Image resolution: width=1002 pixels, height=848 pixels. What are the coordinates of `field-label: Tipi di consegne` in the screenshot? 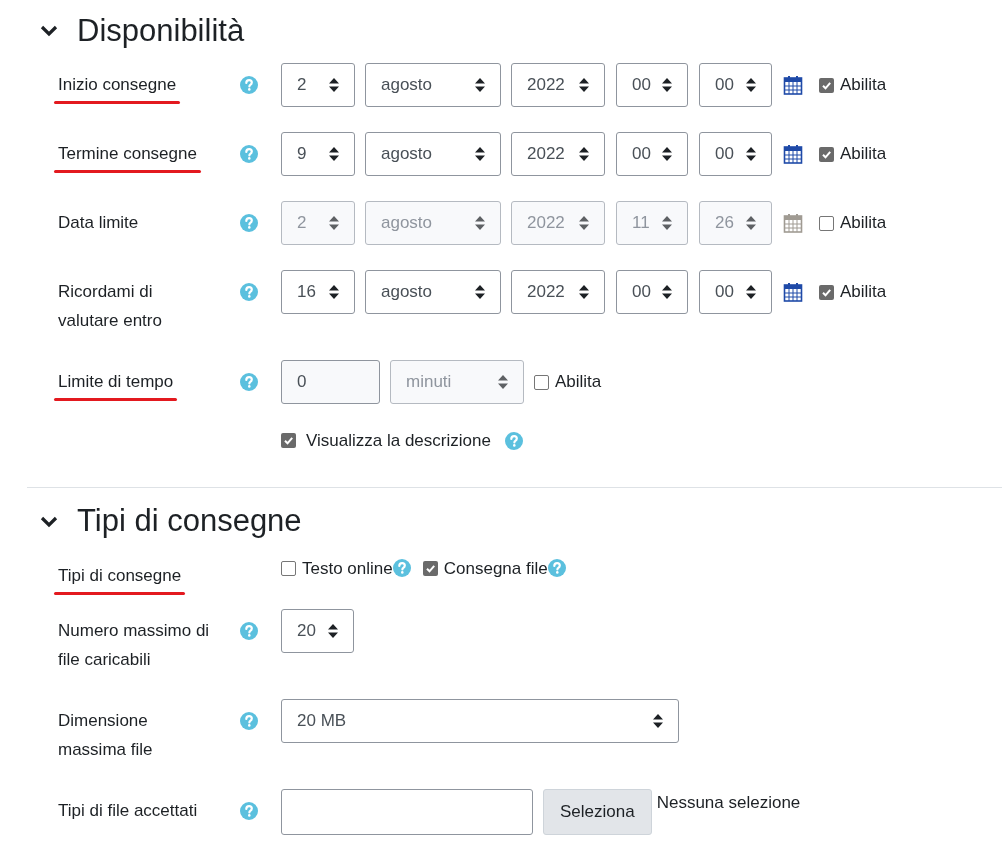 It's located at (120, 575).